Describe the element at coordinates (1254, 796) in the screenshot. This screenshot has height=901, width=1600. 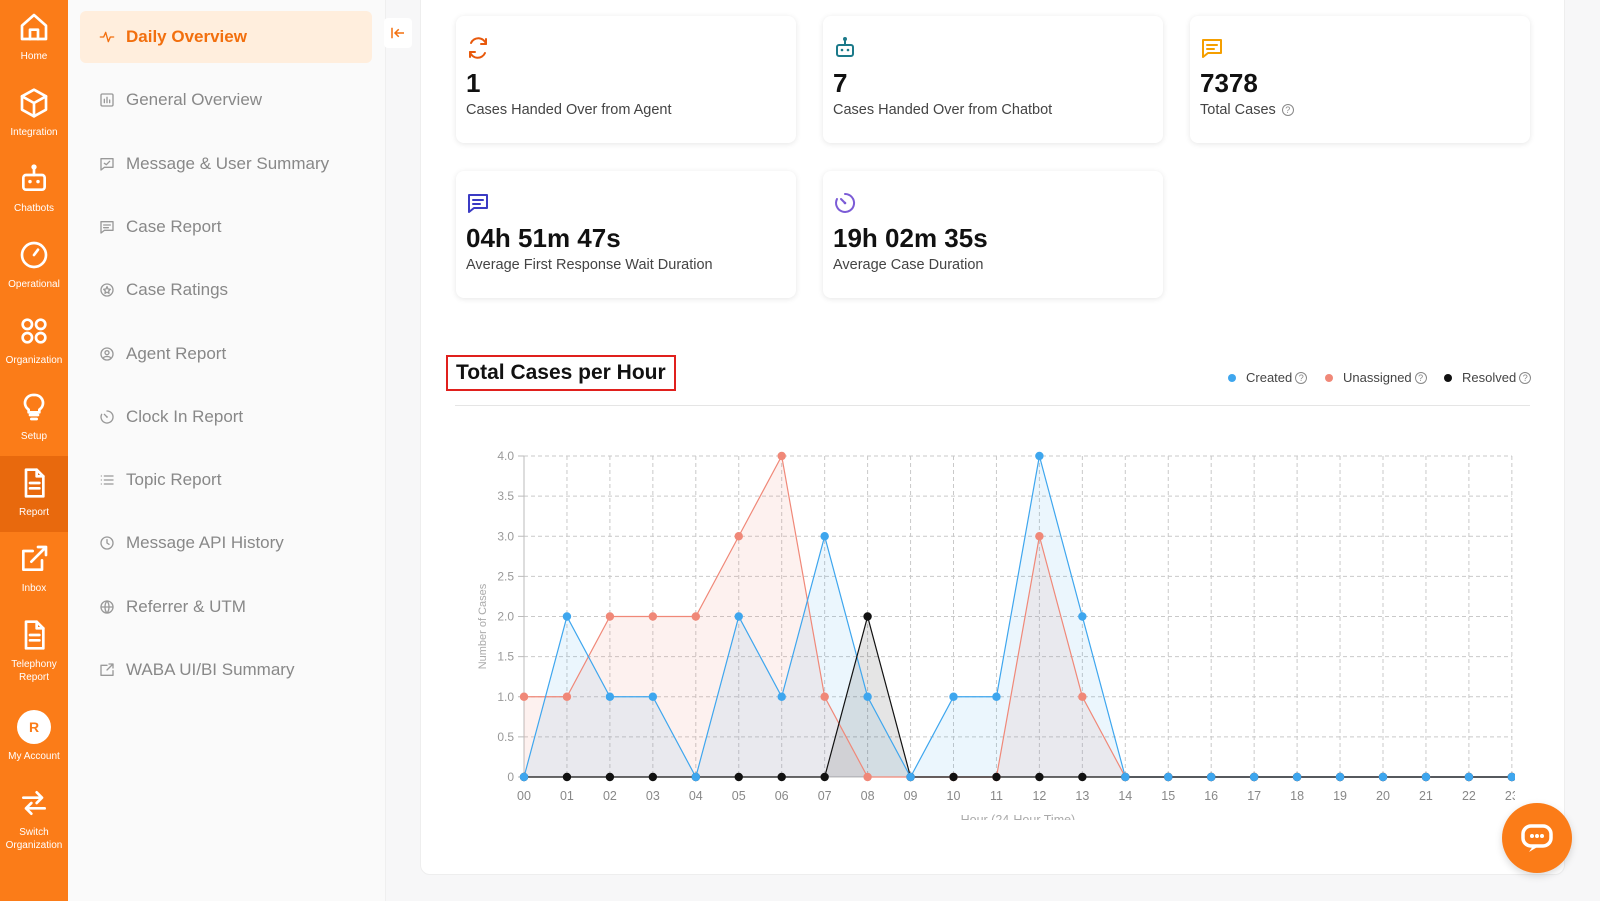
I see `x-tick-label: 17` at that location.